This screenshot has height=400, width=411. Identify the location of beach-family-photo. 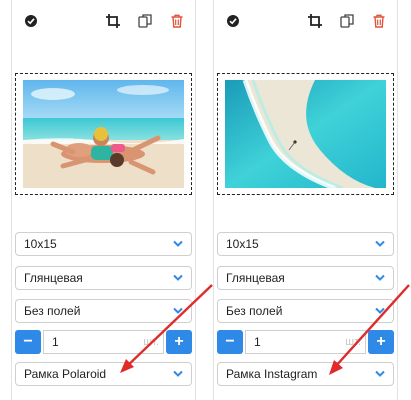
(103, 134).